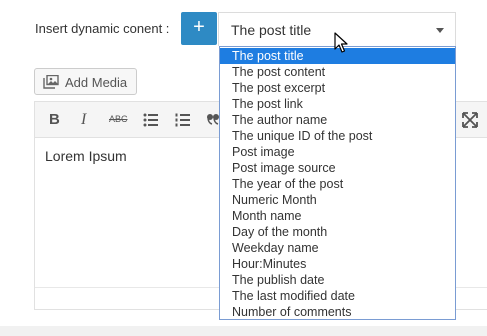 The height and width of the screenshot is (336, 487). What do you see at coordinates (83, 120) in the screenshot?
I see `italic-icon: I` at bounding box center [83, 120].